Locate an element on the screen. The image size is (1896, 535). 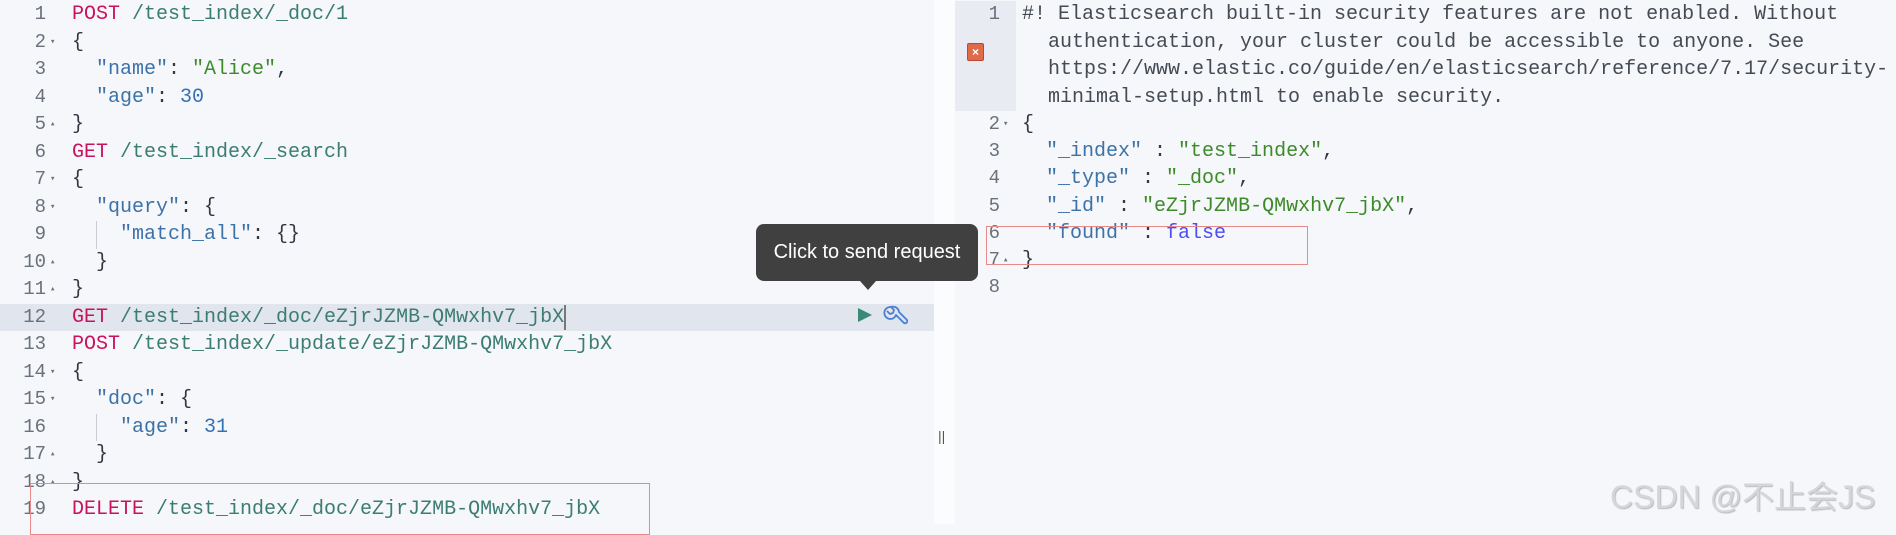
highlight-box-delete-request is located at coordinates (340, 509).